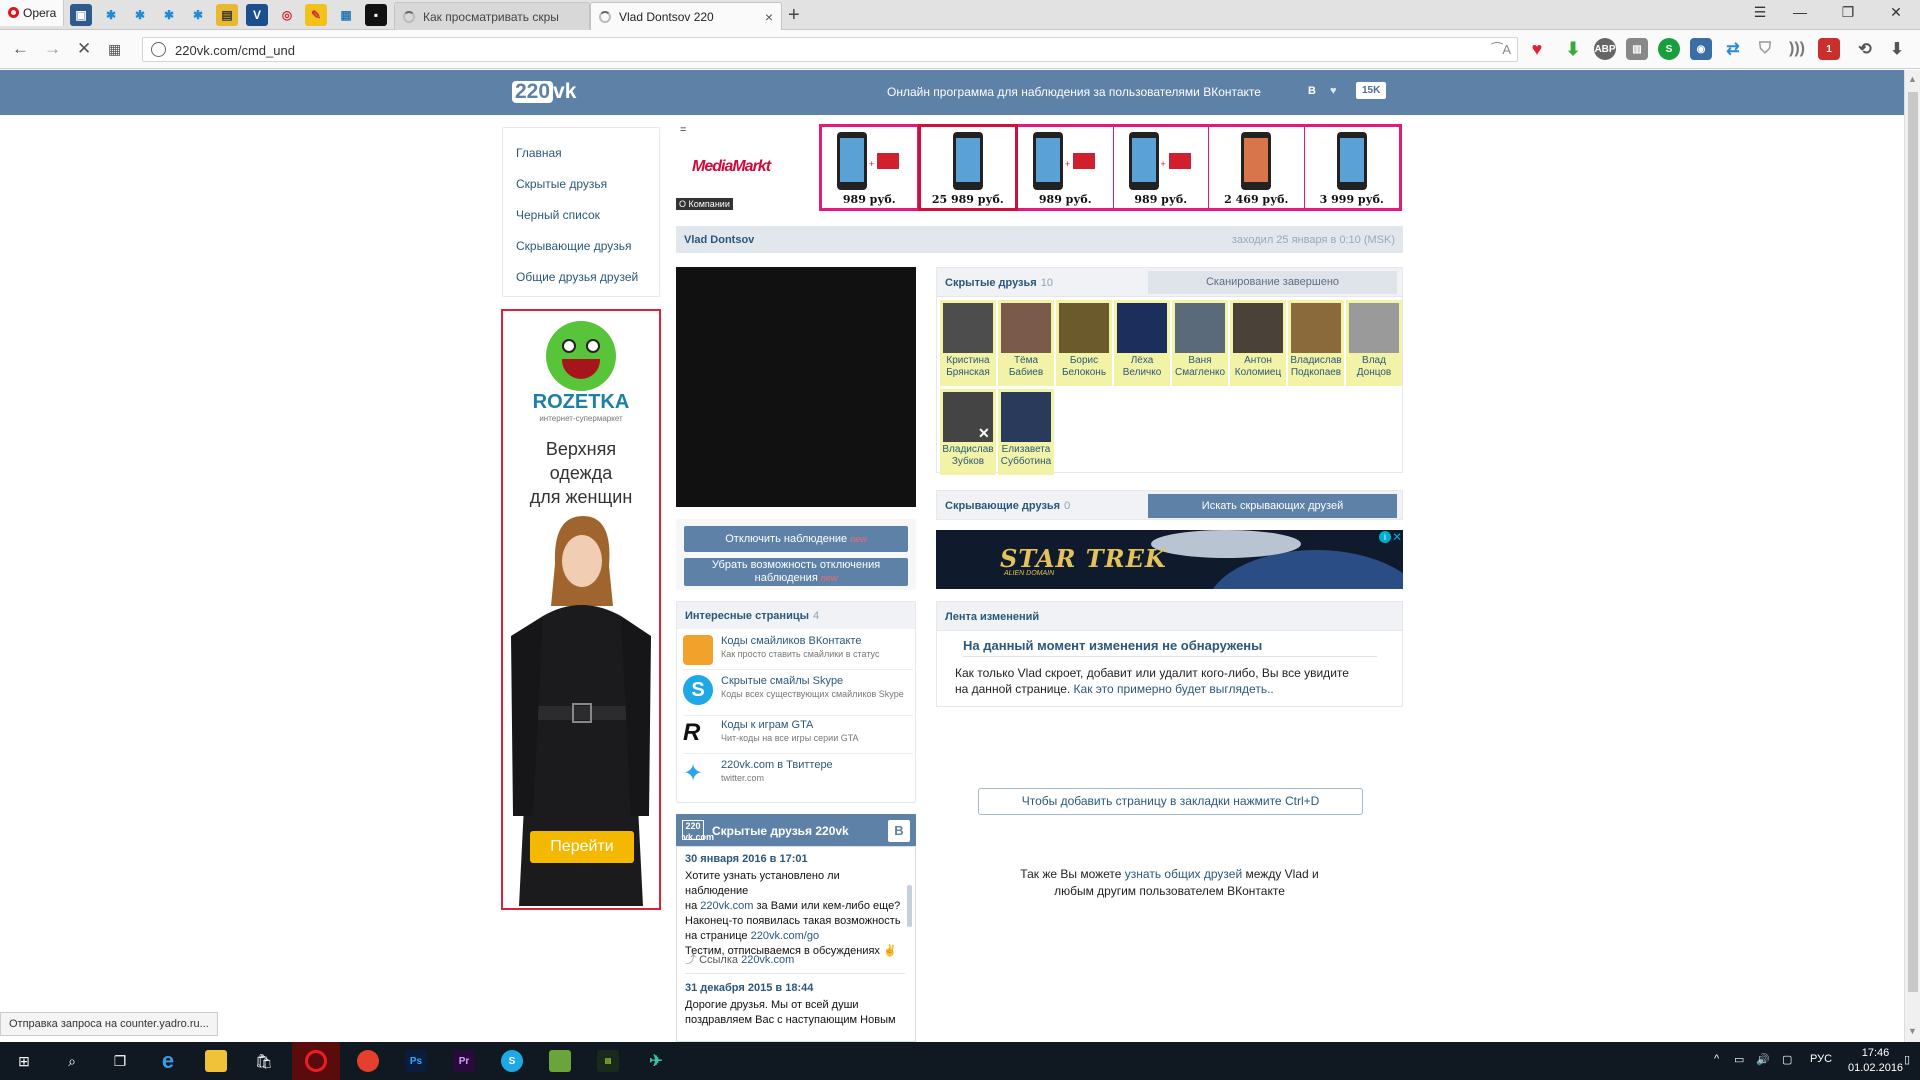 This screenshot has height=1080, width=1920. Describe the element at coordinates (746, 859) in the screenshot. I see `post-date: 30 января 2016 в 17:01` at that location.